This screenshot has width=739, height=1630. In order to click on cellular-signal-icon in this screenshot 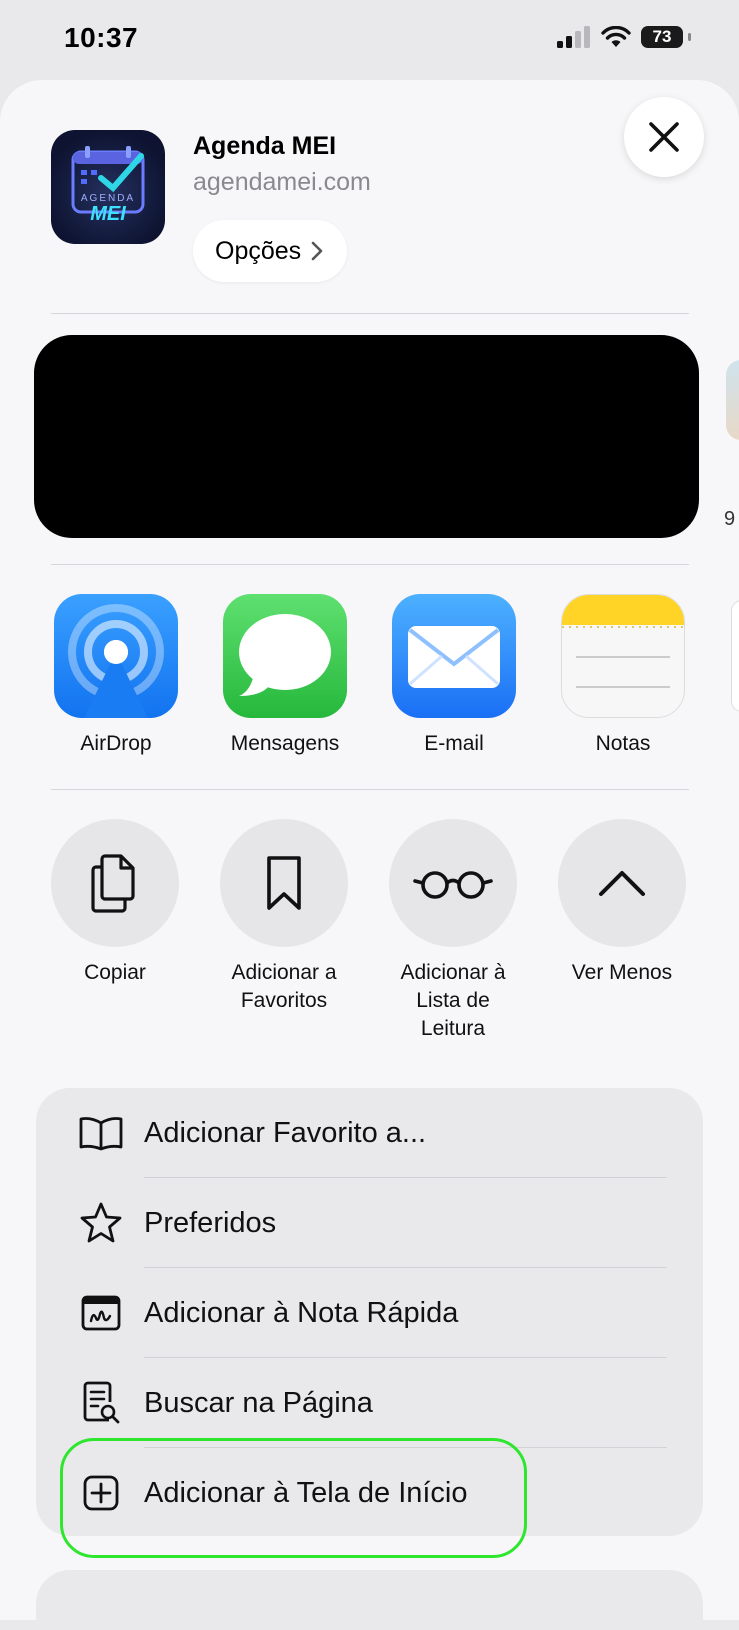, I will do `click(573, 37)`.